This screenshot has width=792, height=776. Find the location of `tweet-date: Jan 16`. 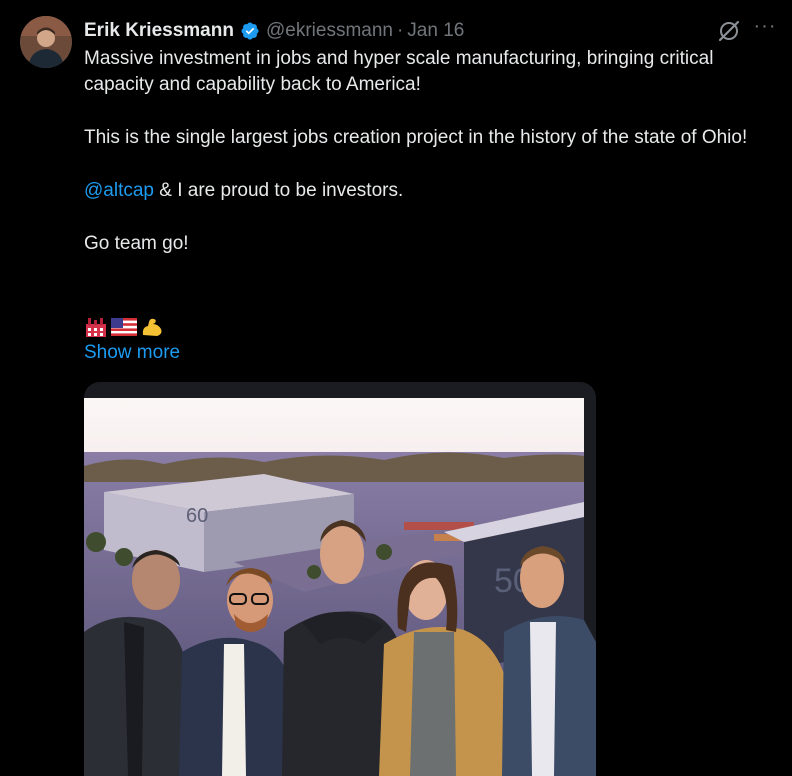

tweet-date: Jan 16 is located at coordinates (435, 31).